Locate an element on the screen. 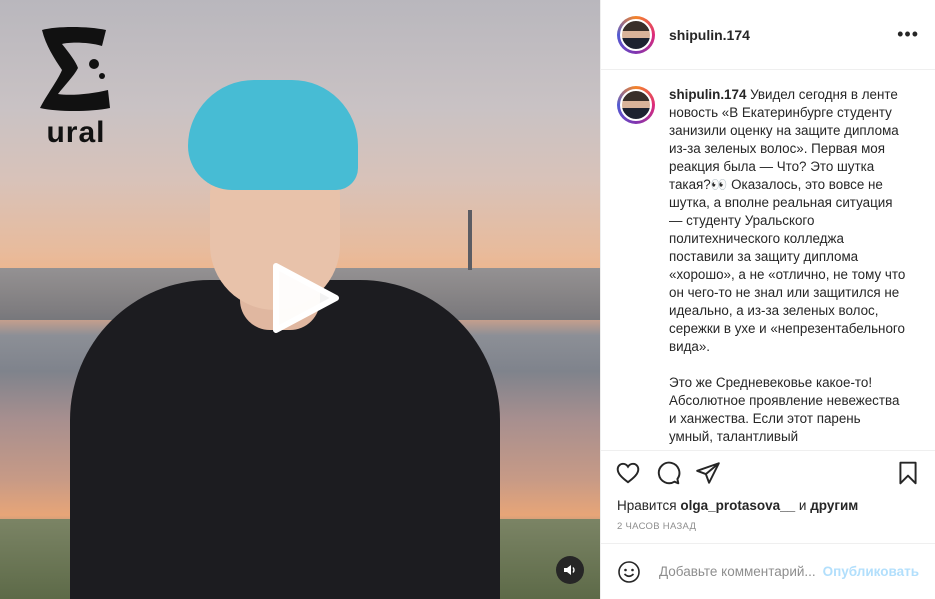 The height and width of the screenshot is (599, 935). caption-username: shipulin.174 is located at coordinates (707, 94).